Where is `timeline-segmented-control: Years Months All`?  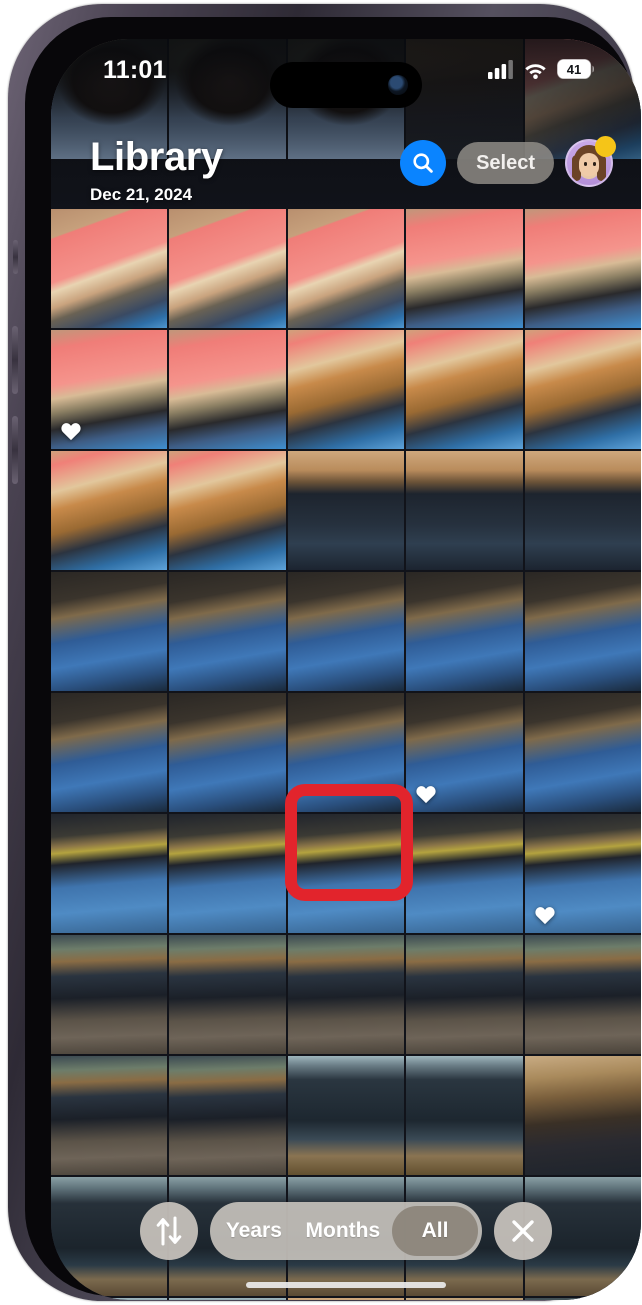 timeline-segmented-control: Years Months All is located at coordinates (346, 1231).